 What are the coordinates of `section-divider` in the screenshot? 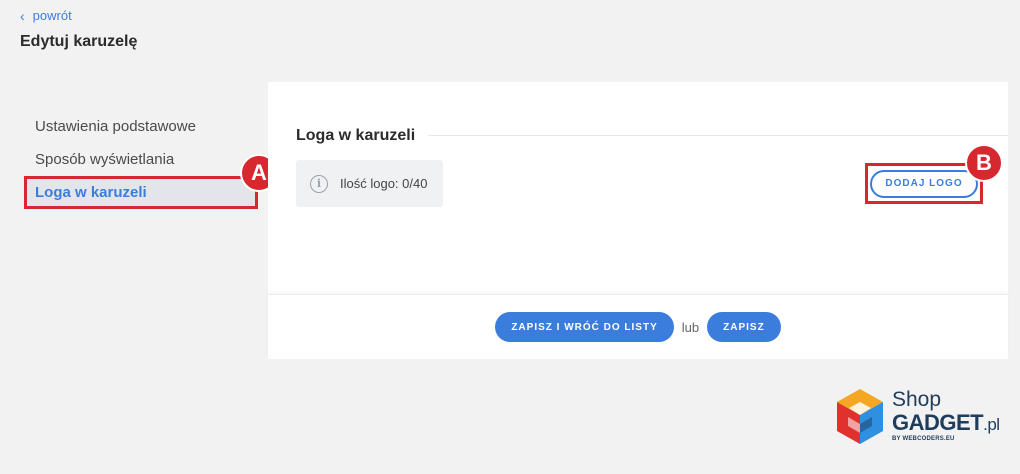 It's located at (718, 135).